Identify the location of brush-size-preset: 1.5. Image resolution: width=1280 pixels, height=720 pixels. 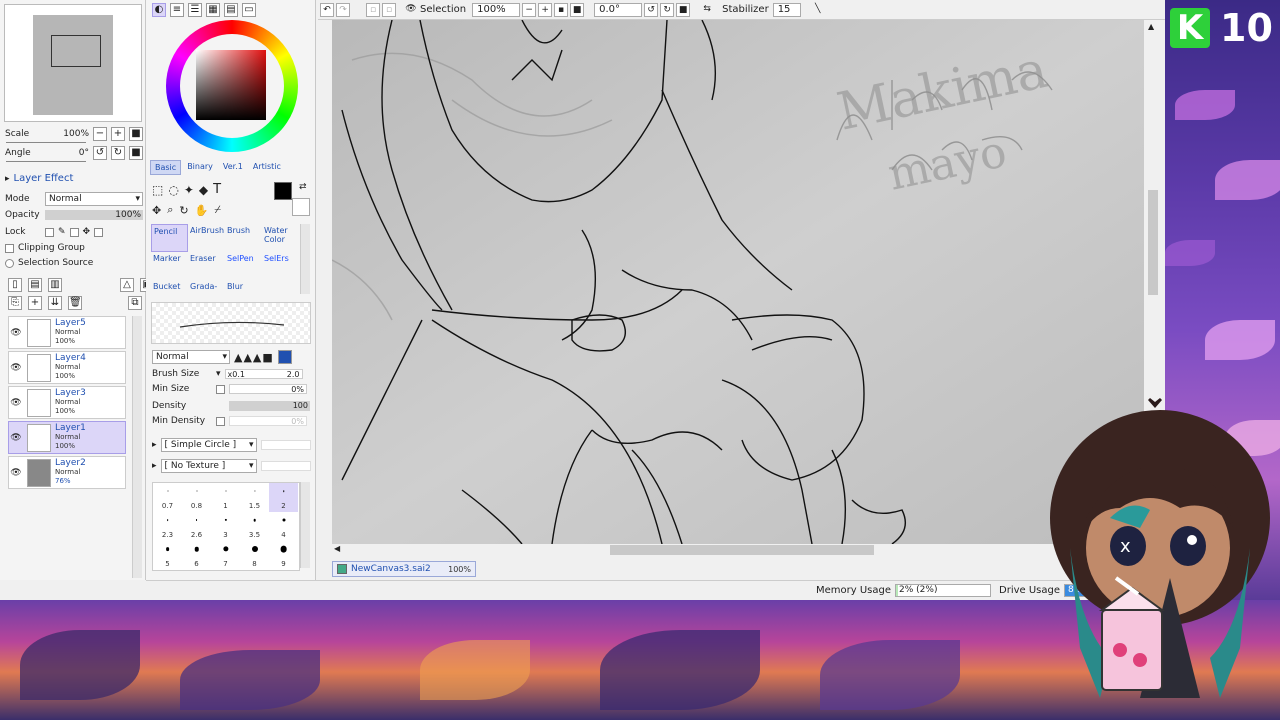
(254, 497).